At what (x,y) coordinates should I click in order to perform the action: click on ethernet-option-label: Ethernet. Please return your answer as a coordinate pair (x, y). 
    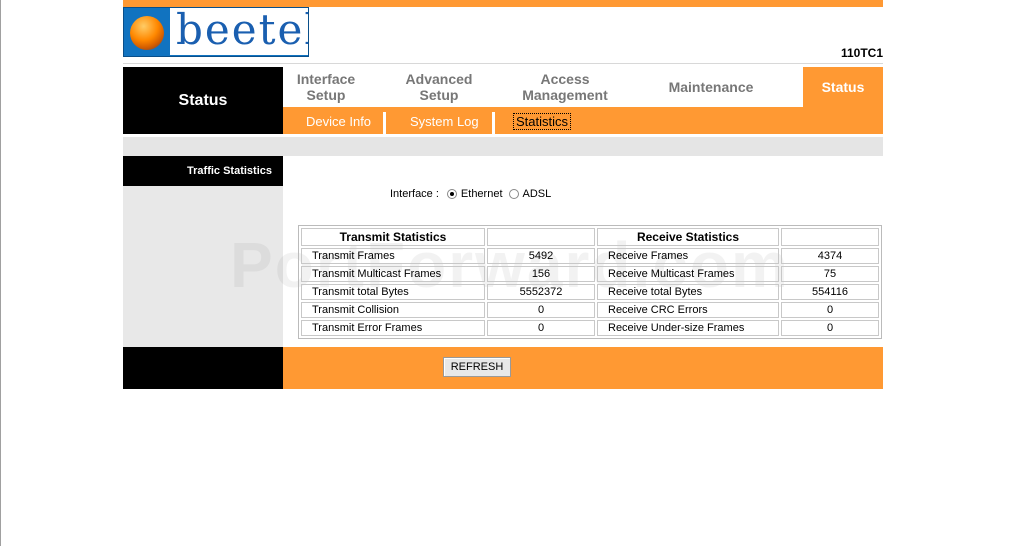
    Looking at the image, I should click on (481, 194).